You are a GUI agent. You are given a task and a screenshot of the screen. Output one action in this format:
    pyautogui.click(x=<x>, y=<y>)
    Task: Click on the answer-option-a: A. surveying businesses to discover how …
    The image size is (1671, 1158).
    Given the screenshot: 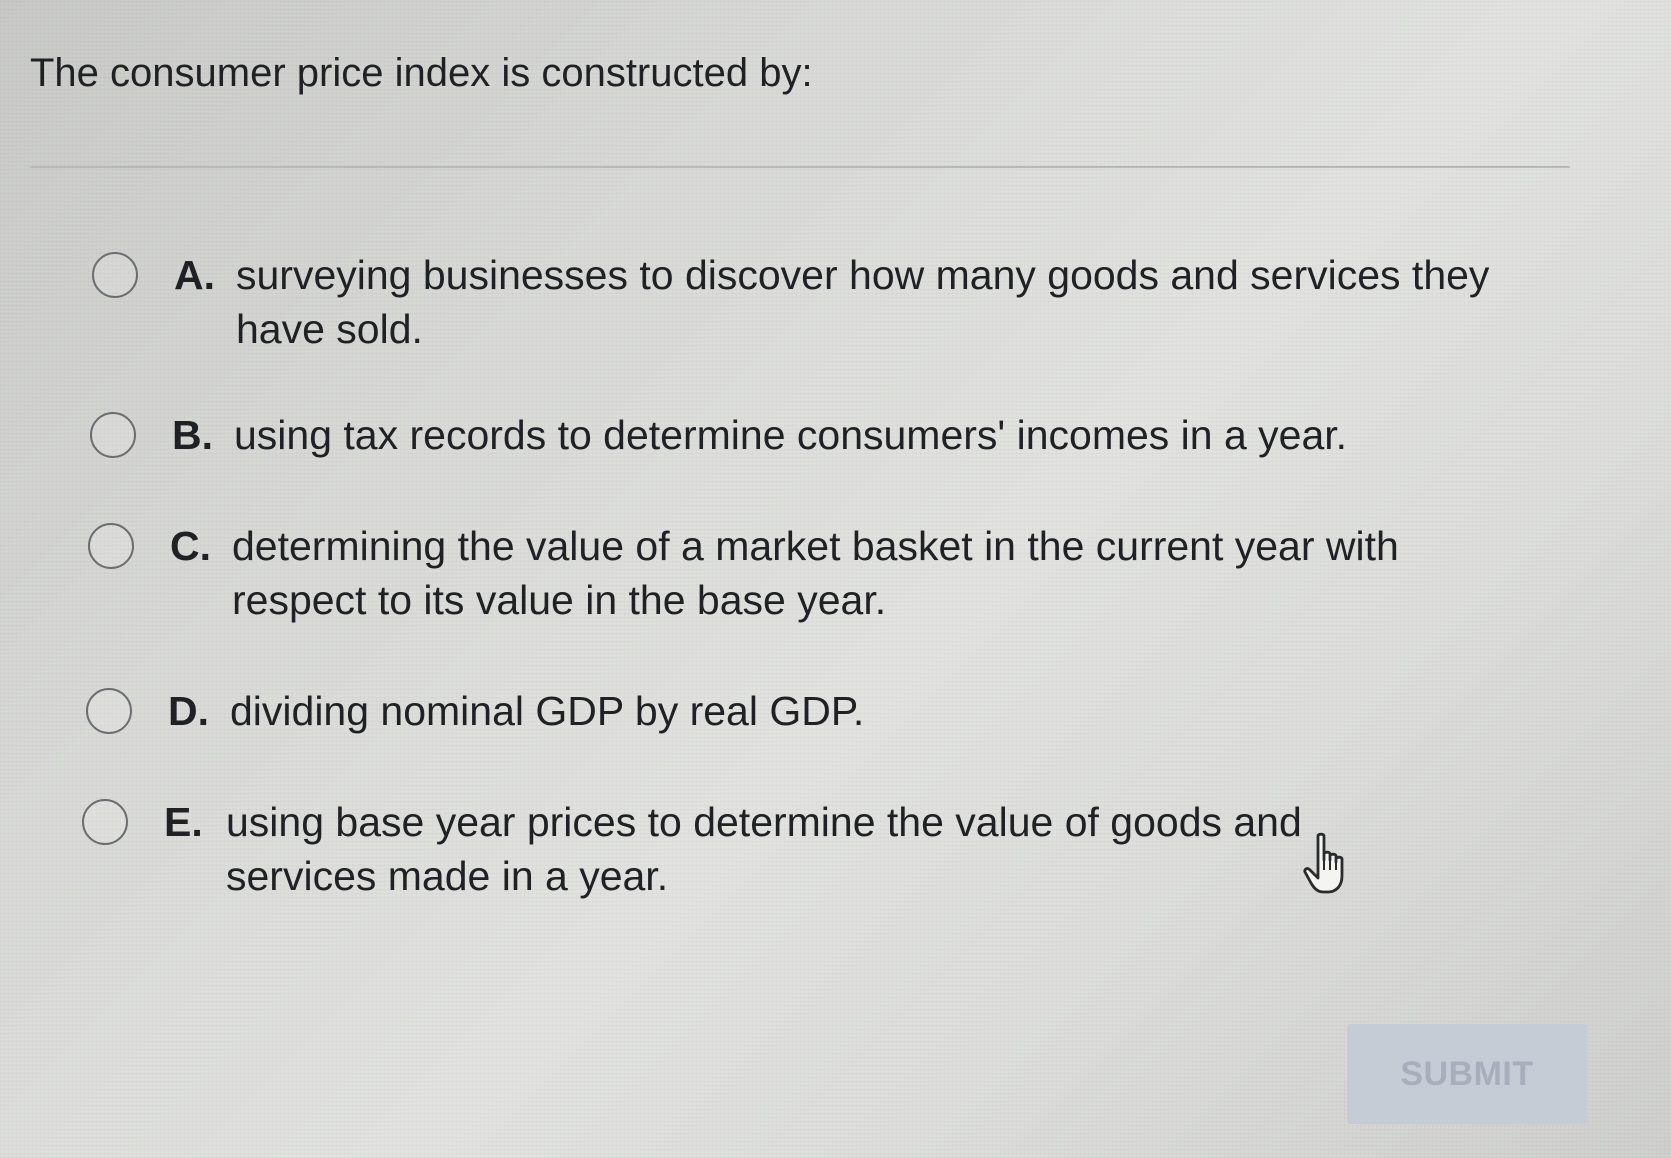 What is the action you would take?
    pyautogui.click(x=814, y=302)
    